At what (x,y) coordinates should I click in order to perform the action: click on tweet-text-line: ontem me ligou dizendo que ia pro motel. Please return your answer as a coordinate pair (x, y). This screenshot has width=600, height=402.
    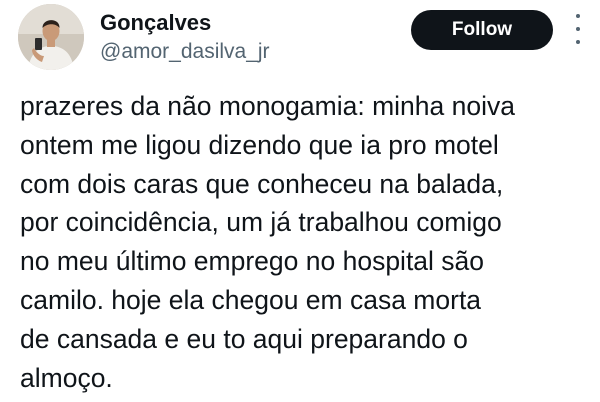
    Looking at the image, I should click on (259, 144).